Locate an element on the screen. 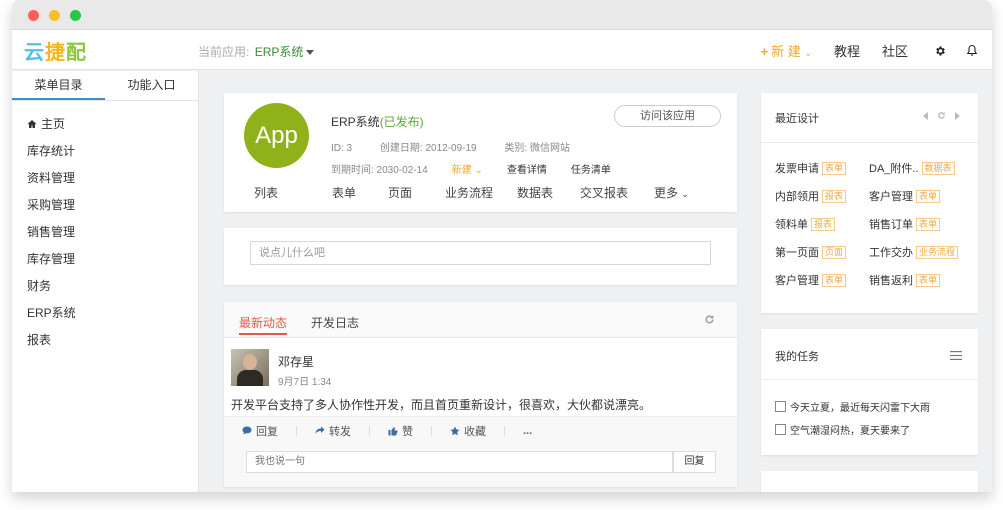 The height and width of the screenshot is (510, 1003). tab-function-entry: 功能入口 is located at coordinates (151, 85).